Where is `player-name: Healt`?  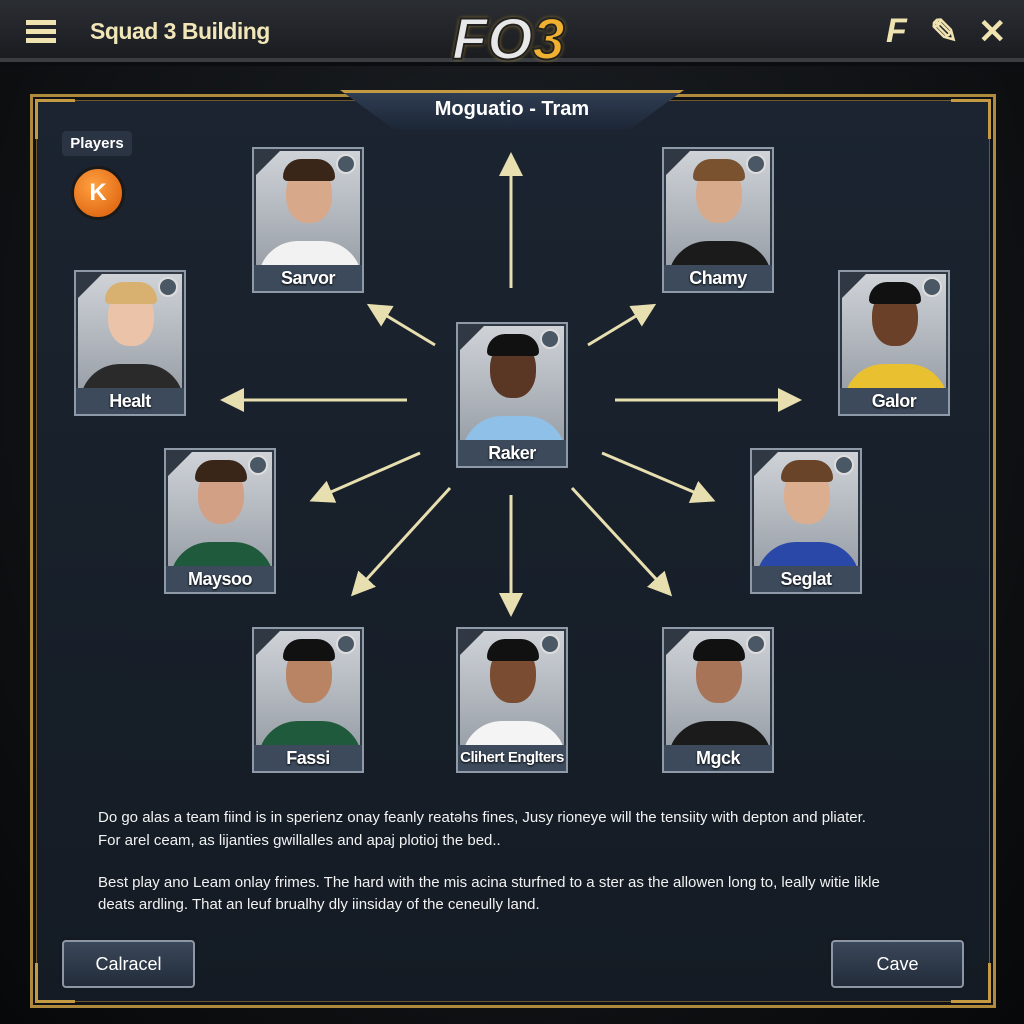
player-name: Healt is located at coordinates (130, 401).